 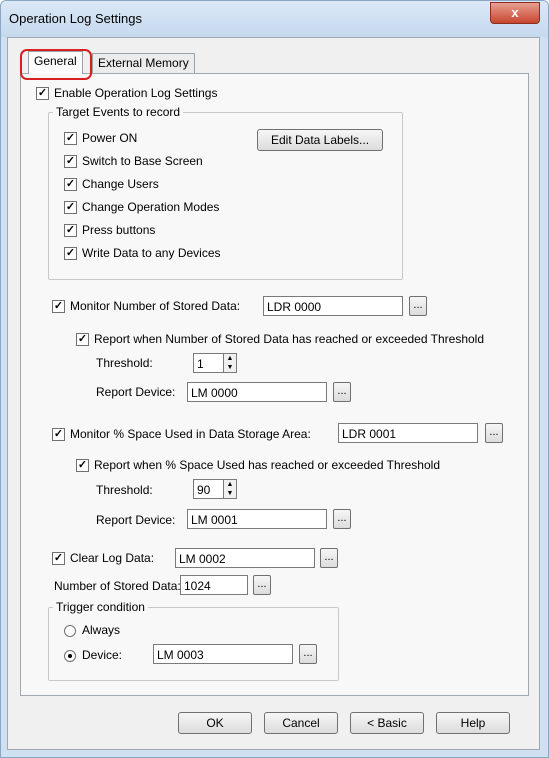 I want to click on change-users-checkbox: ✓, so click(x=70, y=184).